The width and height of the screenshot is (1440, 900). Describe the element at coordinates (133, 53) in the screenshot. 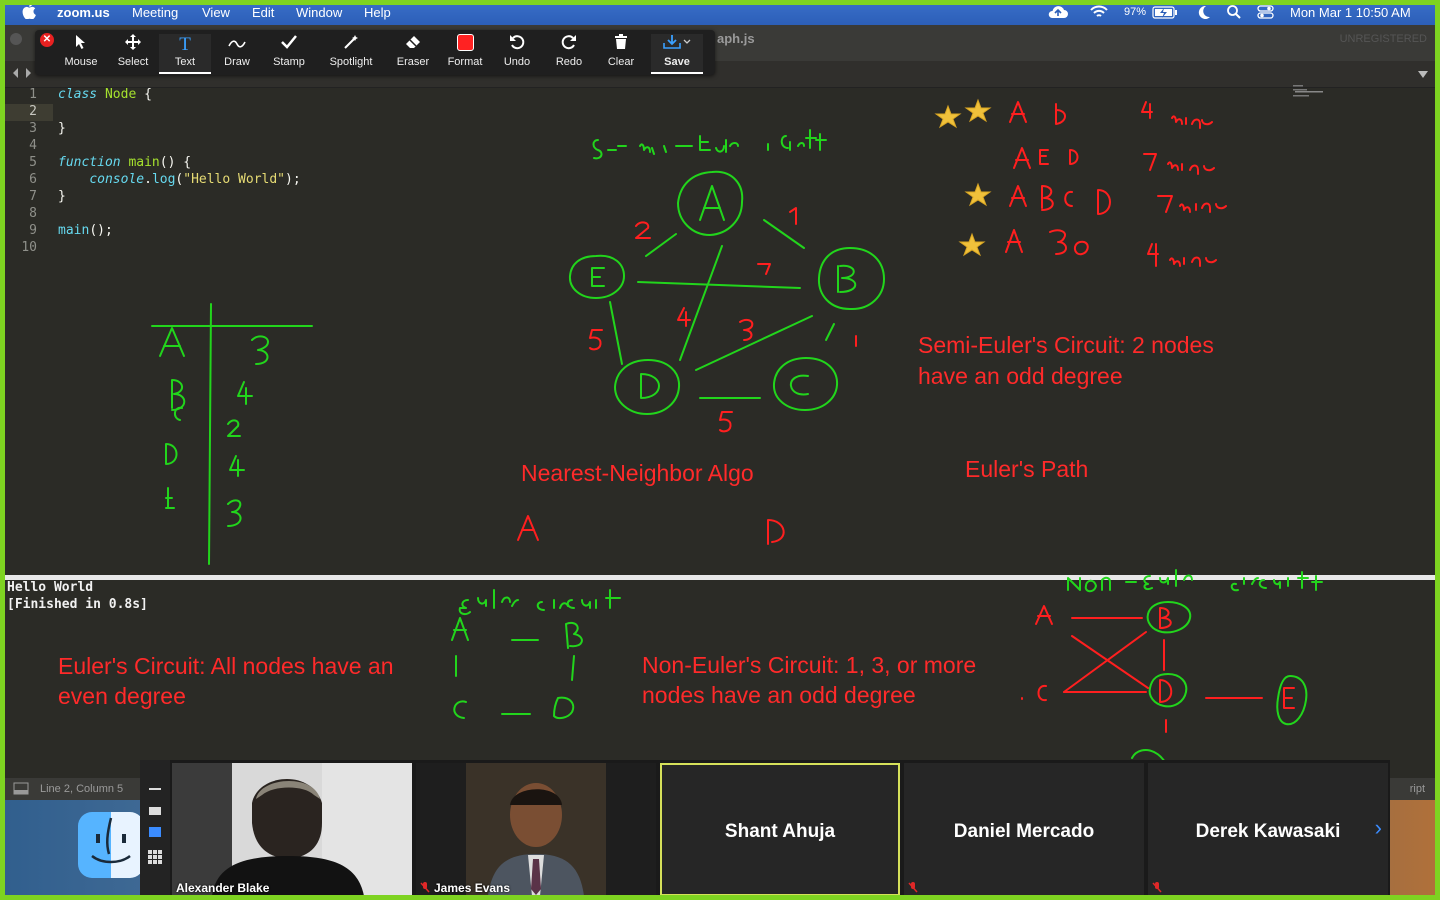

I see `tool-select: Select` at that location.